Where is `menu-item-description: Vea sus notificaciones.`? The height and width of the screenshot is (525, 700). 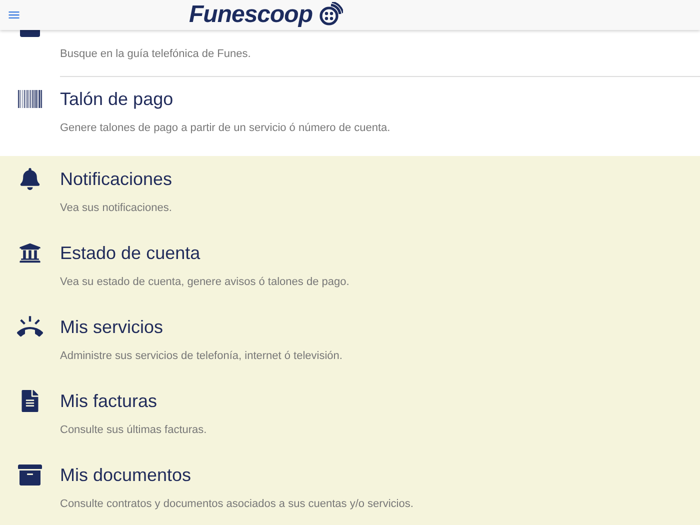 menu-item-description: Vea sus notificaciones. is located at coordinates (116, 208).